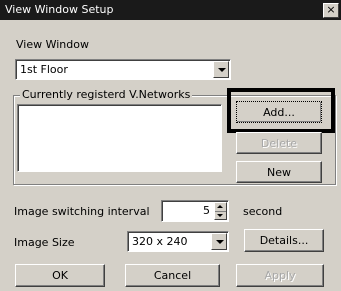 The image size is (341, 291). What do you see at coordinates (59, 9) in the screenshot?
I see `window-title: View Window Setup` at bounding box center [59, 9].